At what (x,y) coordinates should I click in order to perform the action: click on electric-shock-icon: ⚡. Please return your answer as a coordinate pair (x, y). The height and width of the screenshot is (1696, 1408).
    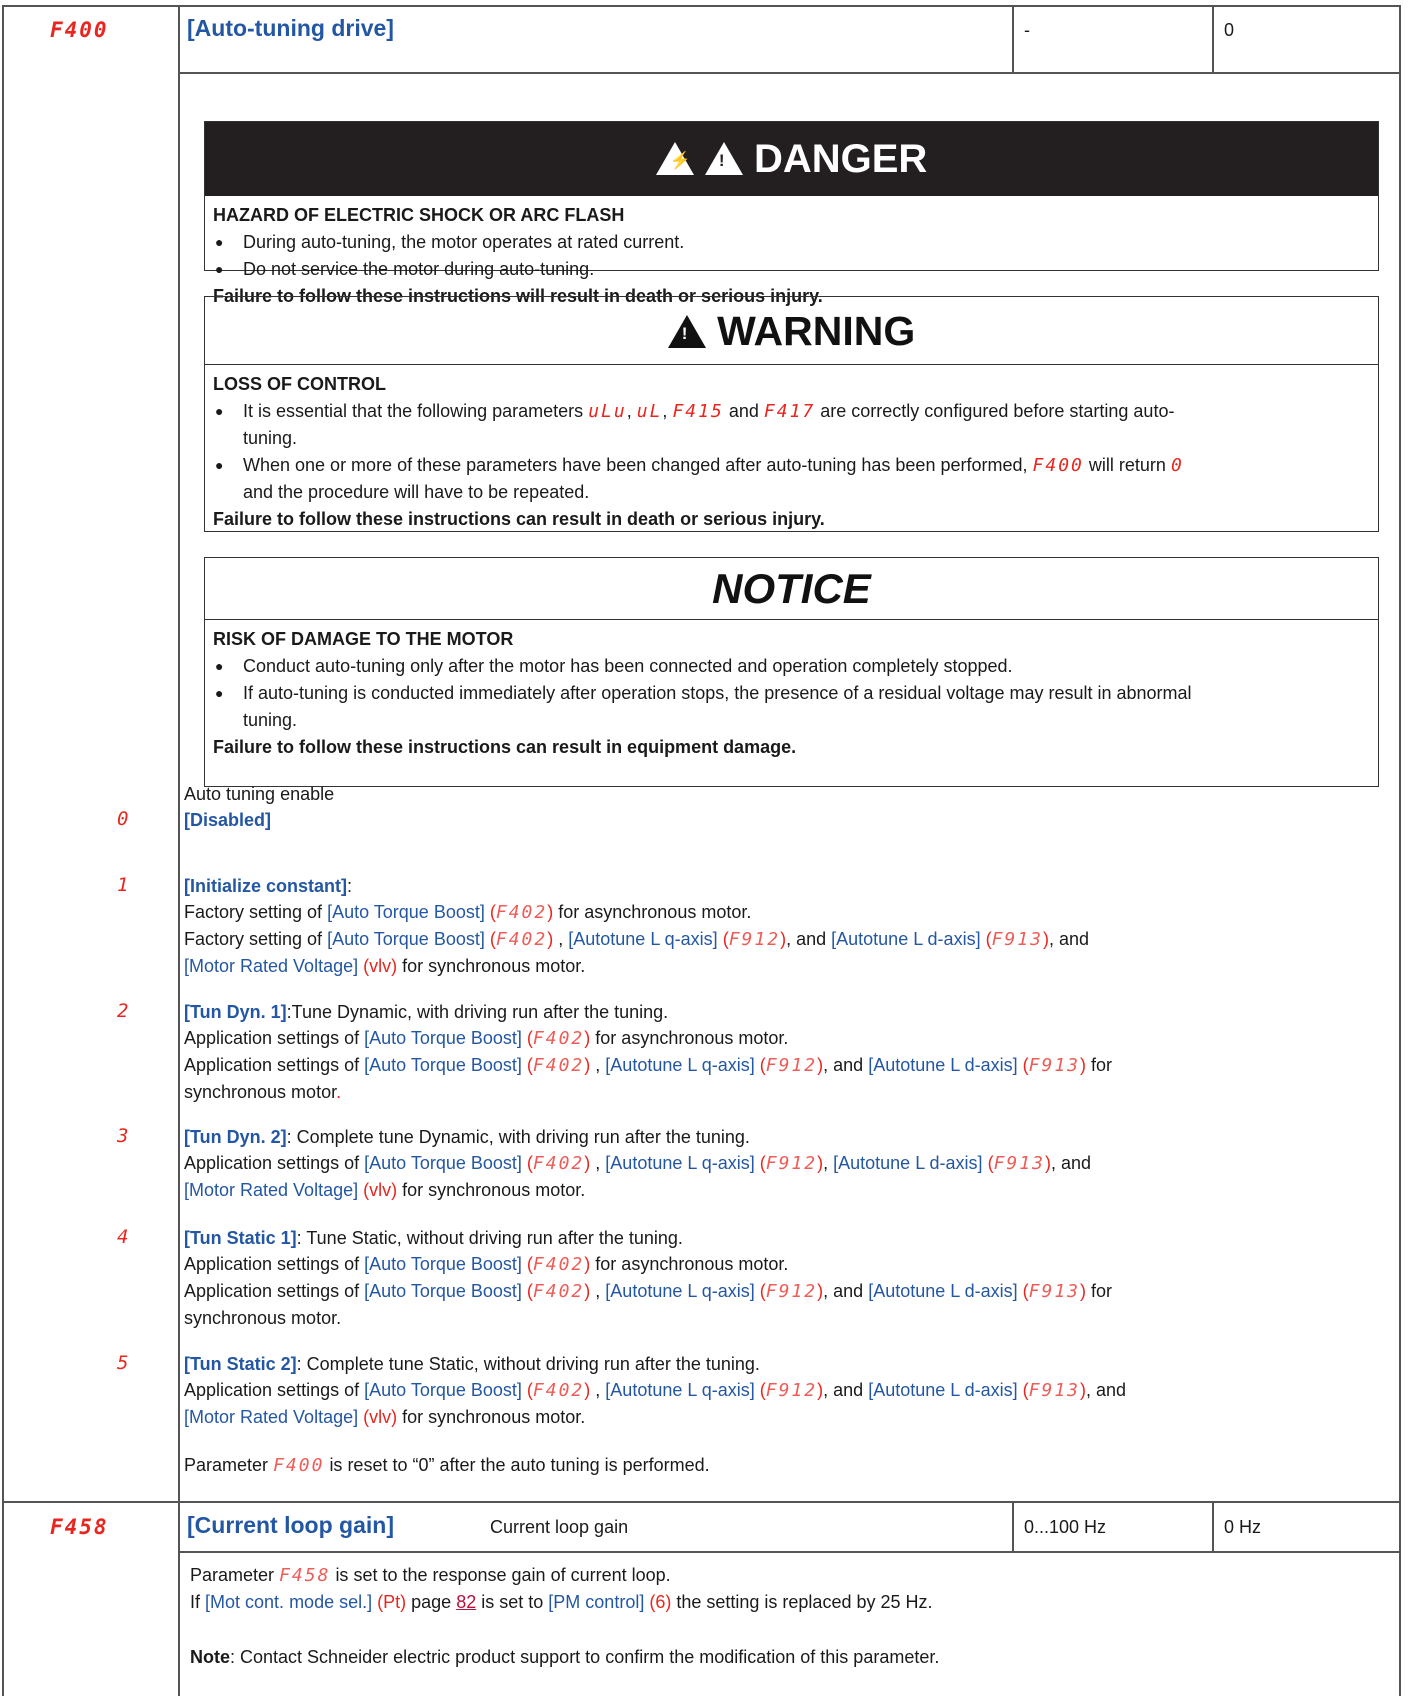
    Looking at the image, I should click on (674, 158).